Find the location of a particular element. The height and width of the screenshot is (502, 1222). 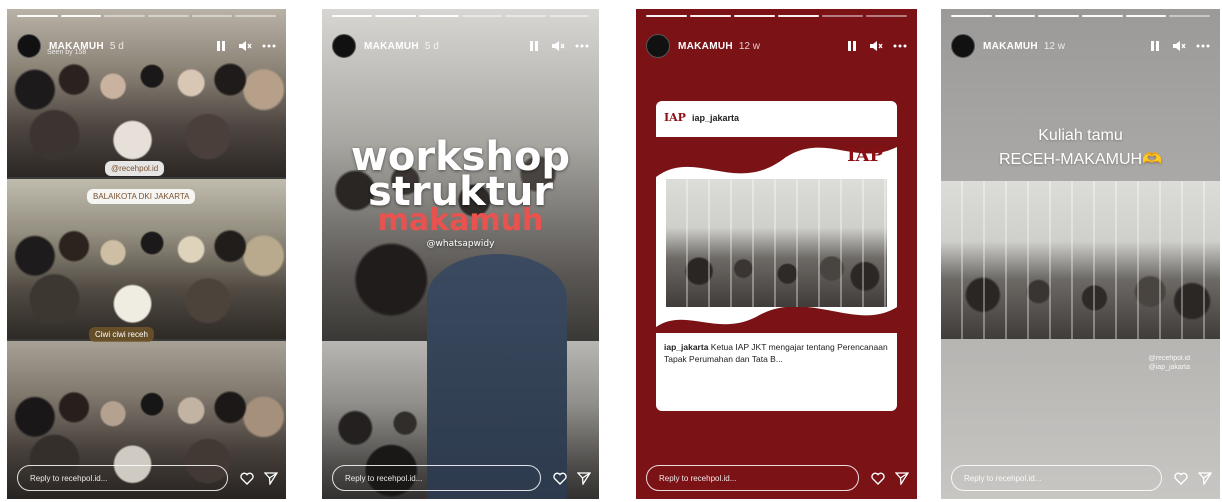

mention-caption: @recehpol.id @iap_jakarta is located at coordinates (1169, 363).